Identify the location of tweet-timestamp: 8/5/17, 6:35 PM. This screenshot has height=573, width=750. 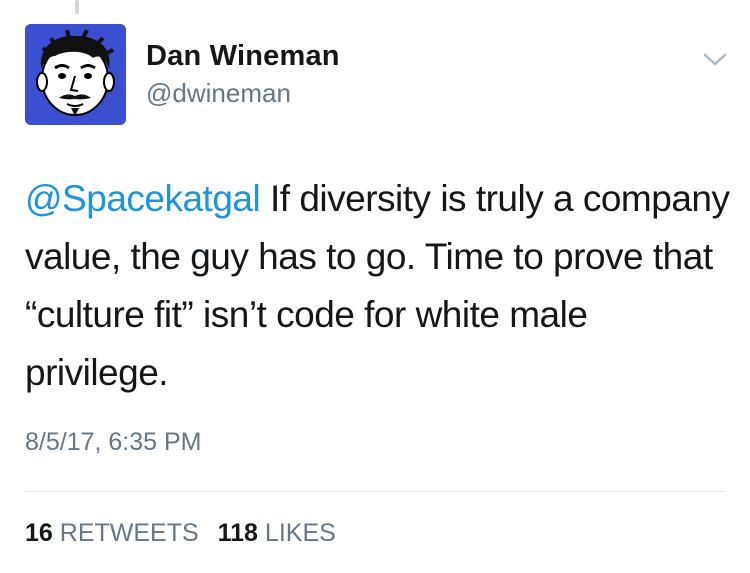
(113, 442).